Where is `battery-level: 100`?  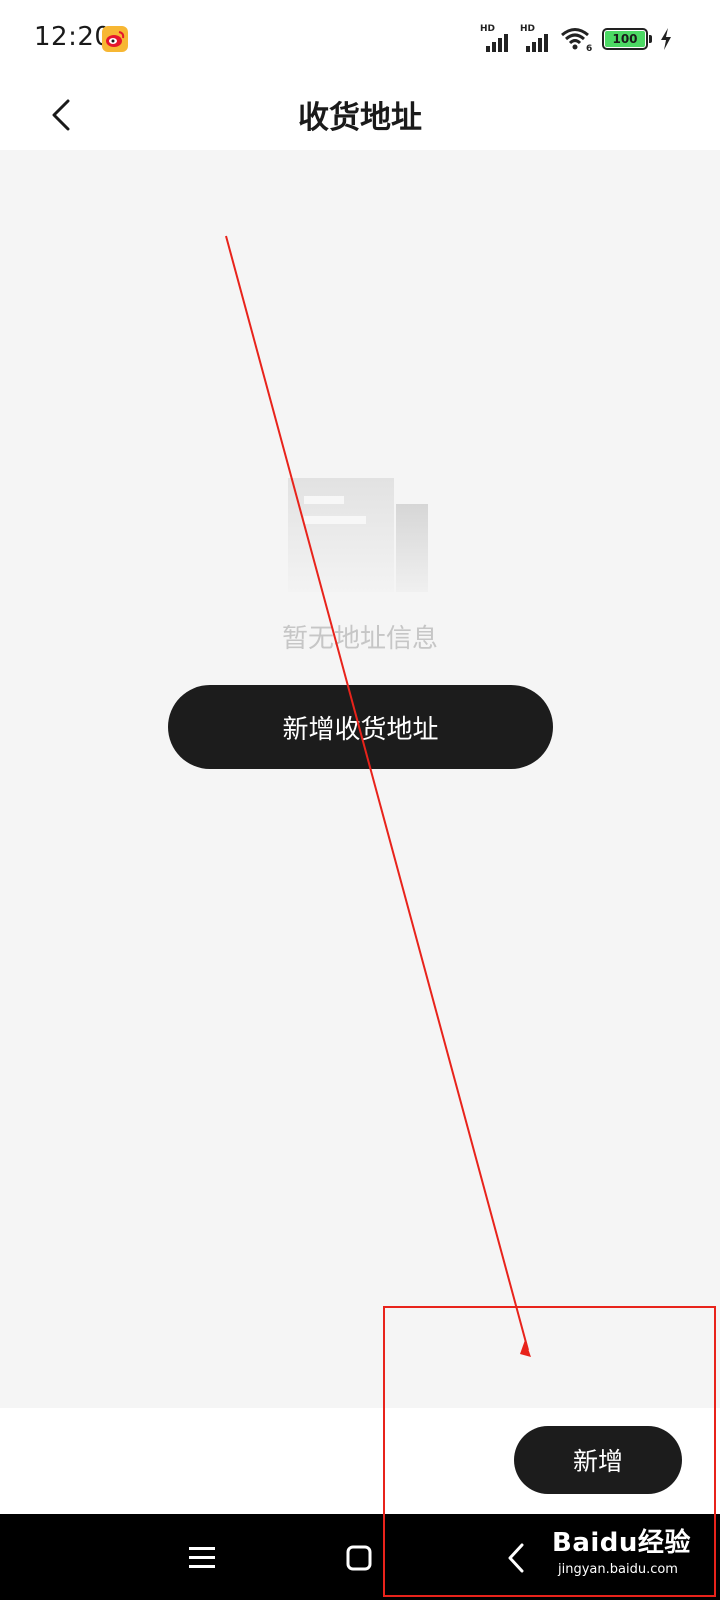
battery-level: 100 is located at coordinates (625, 39).